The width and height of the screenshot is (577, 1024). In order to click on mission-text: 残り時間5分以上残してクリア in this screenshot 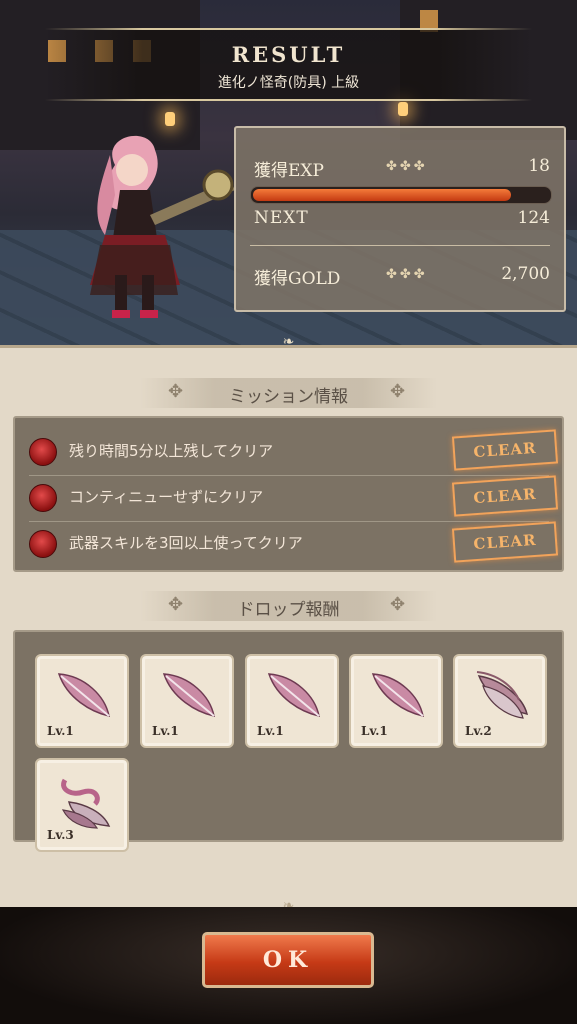, I will do `click(171, 451)`.